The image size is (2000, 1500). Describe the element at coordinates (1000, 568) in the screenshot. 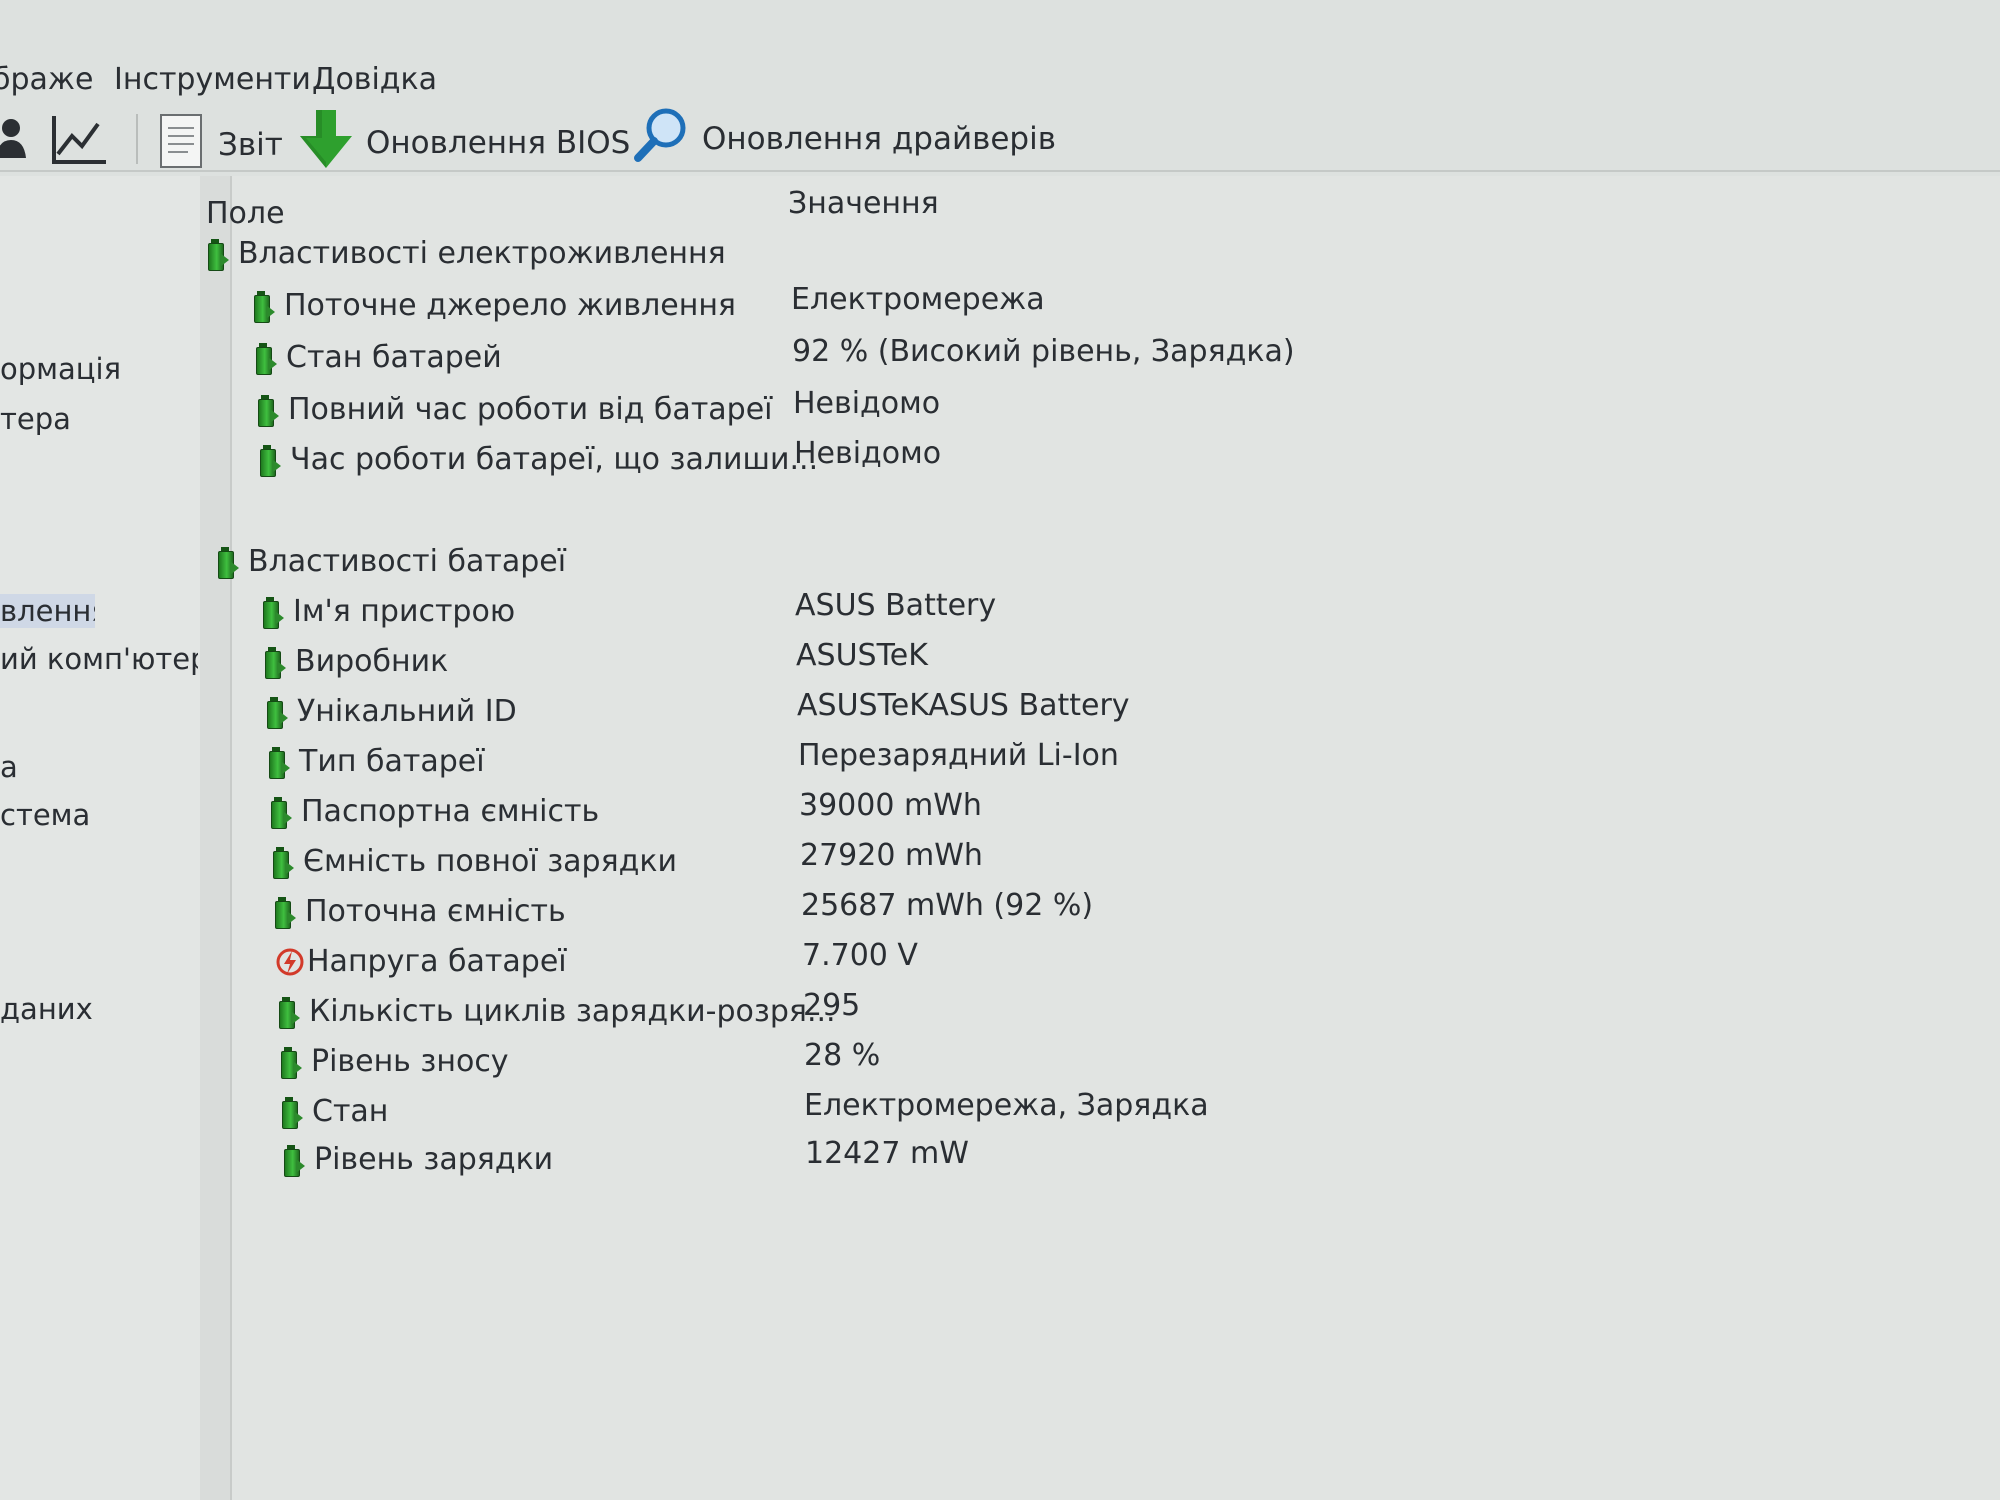

I see `table-group-row: Властивості батареї` at that location.